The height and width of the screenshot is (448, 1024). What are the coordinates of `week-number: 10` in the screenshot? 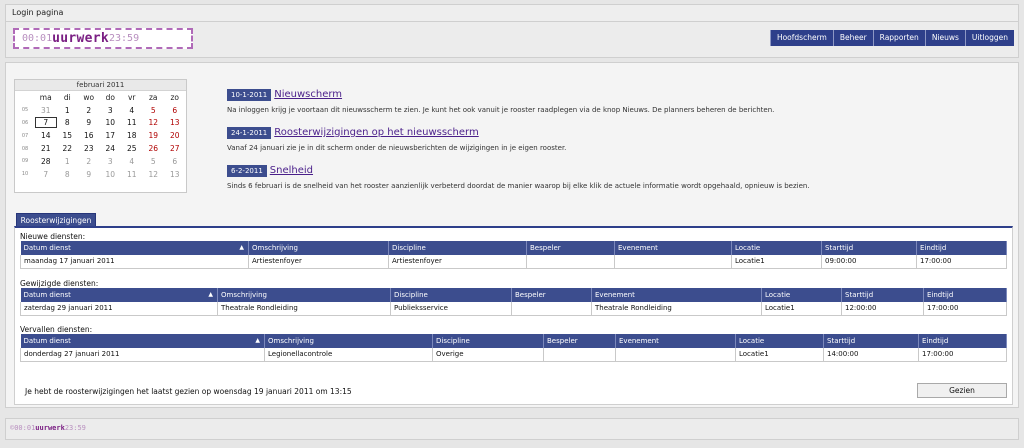 It's located at (25, 174).